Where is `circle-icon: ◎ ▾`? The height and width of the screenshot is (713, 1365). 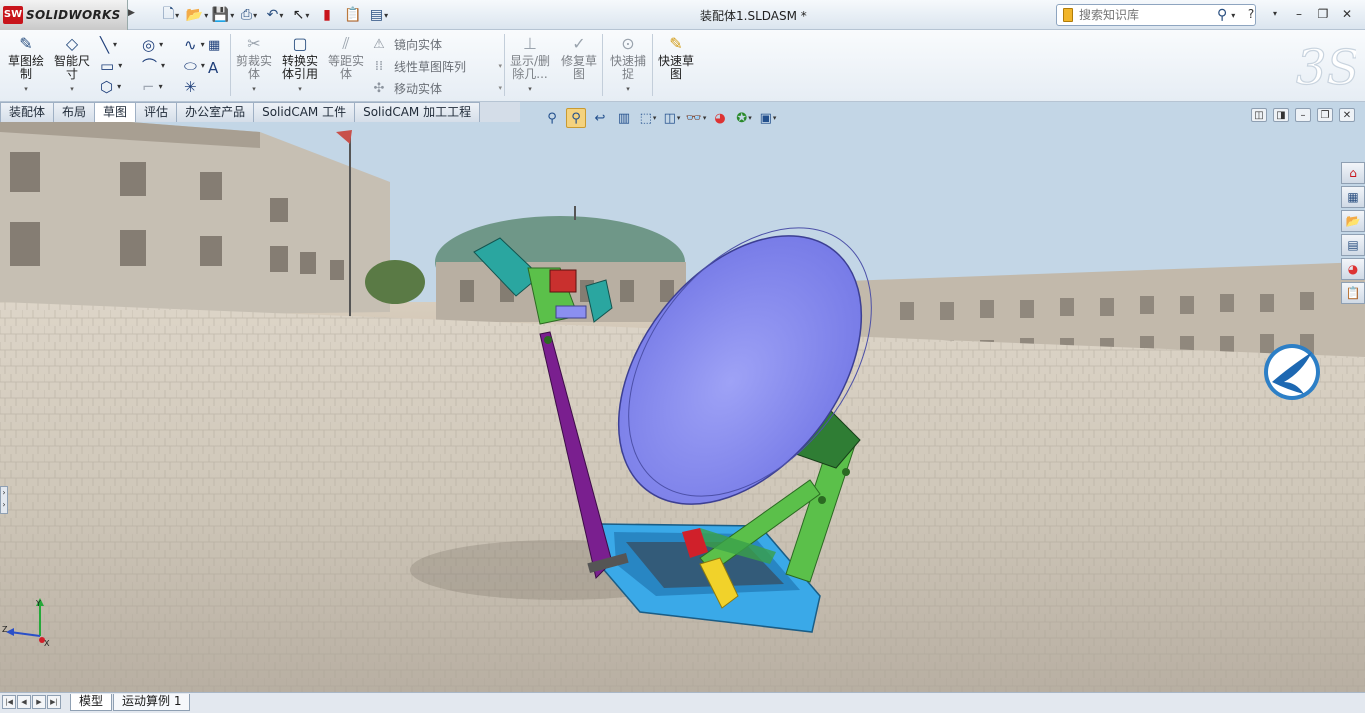
circle-icon: ◎ ▾ is located at coordinates (162, 44).